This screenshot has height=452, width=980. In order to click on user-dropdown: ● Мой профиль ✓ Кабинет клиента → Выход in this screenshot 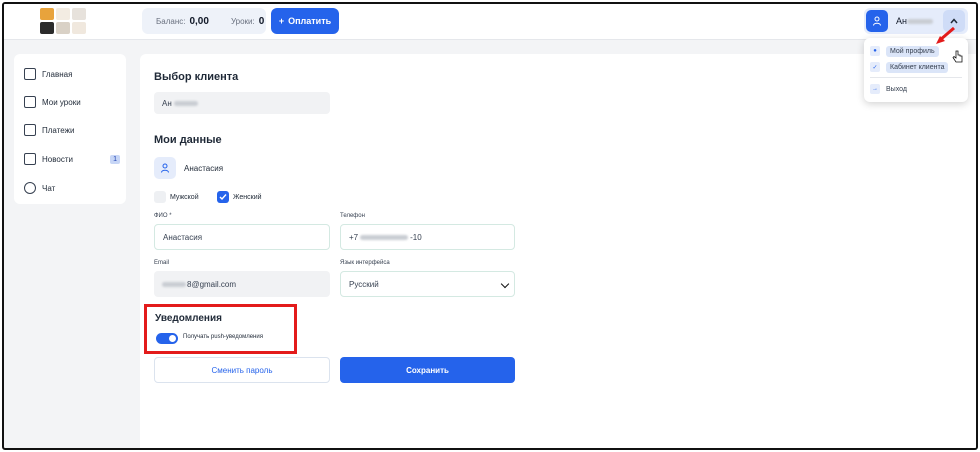, I will do `click(916, 70)`.